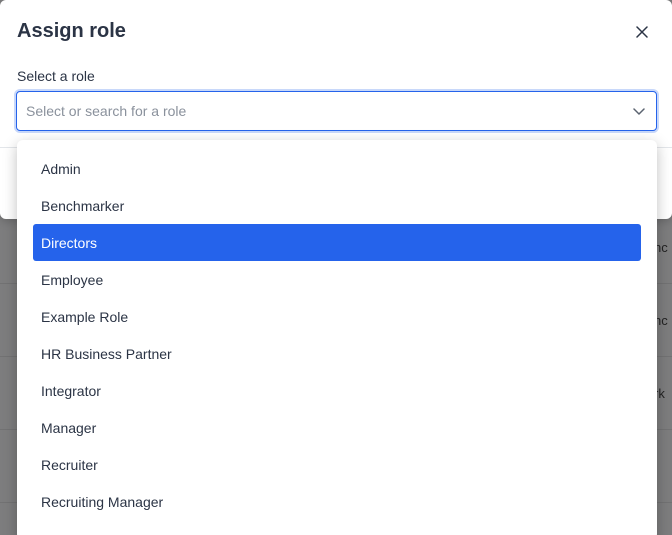  What do you see at coordinates (337, 279) in the screenshot?
I see `role-option: Employee` at bounding box center [337, 279].